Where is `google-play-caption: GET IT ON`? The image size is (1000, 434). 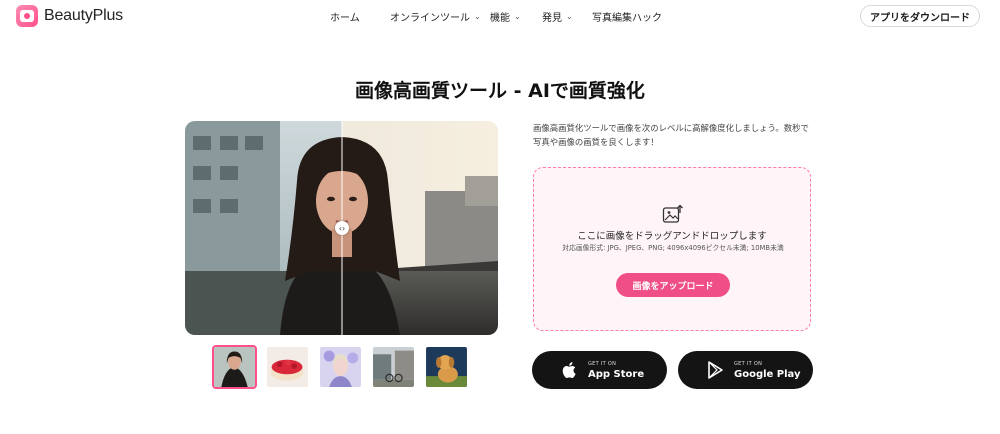 google-play-caption: GET IT ON is located at coordinates (748, 363).